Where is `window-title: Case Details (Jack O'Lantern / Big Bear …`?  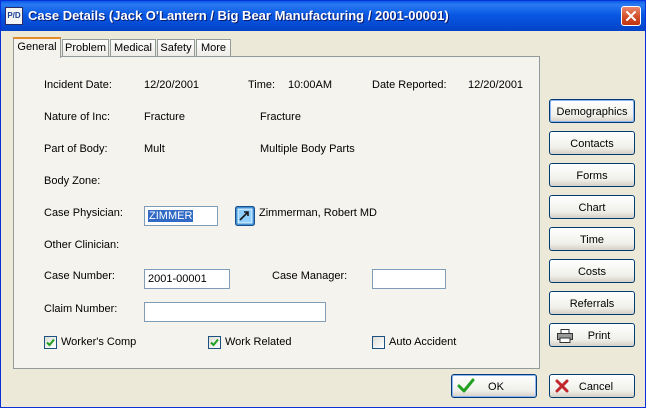 window-title: Case Details (Jack O'Lantern / Big Bear … is located at coordinates (238, 15).